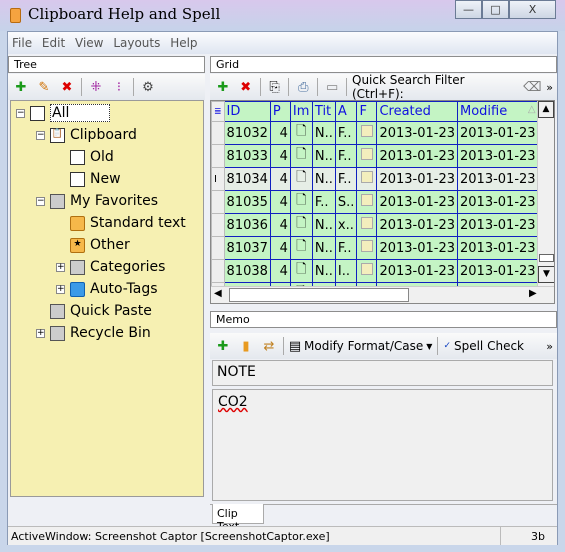 The width and height of the screenshot is (565, 552). Describe the element at coordinates (269, 346) in the screenshot. I see `paste-special-icon: ⇄` at that location.